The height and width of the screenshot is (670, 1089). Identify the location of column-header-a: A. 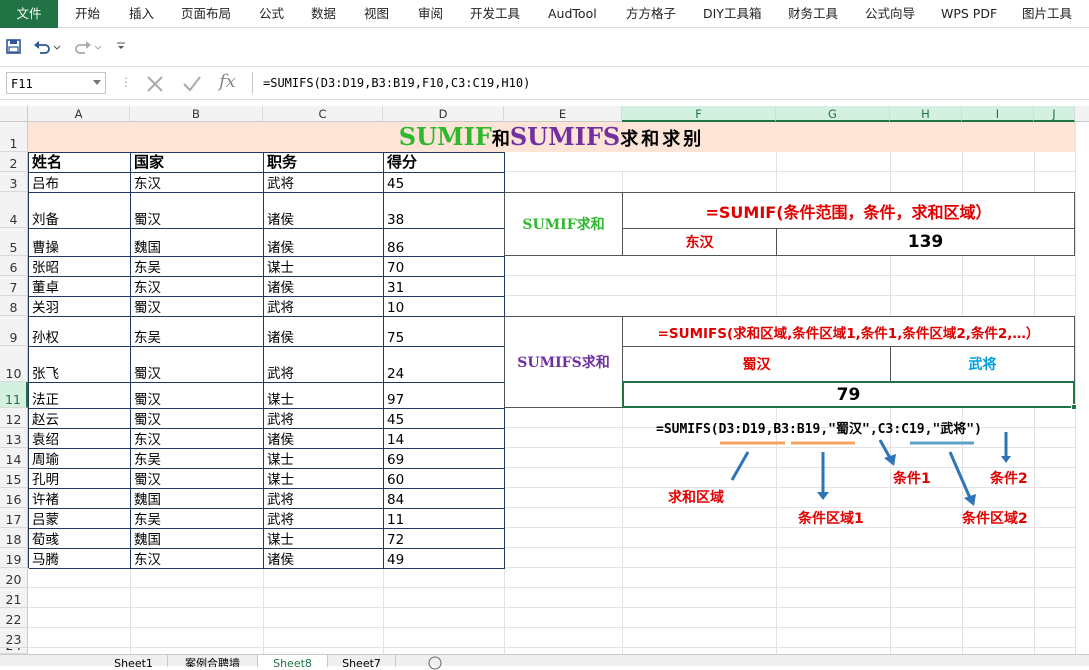
(79, 114).